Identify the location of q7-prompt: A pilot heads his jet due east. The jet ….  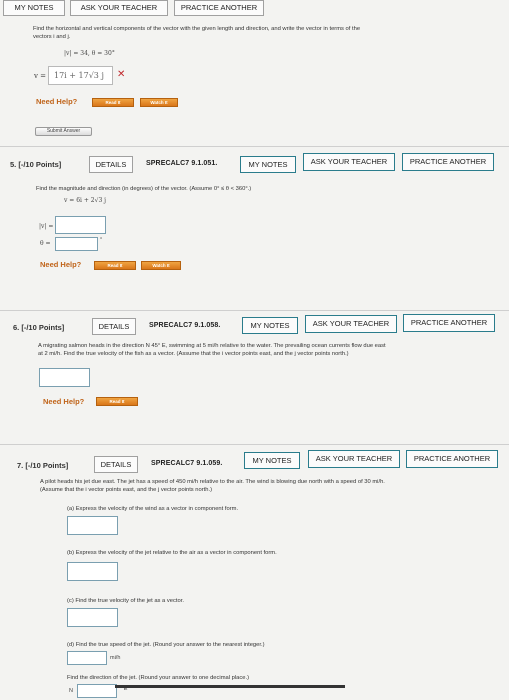
(212, 486).